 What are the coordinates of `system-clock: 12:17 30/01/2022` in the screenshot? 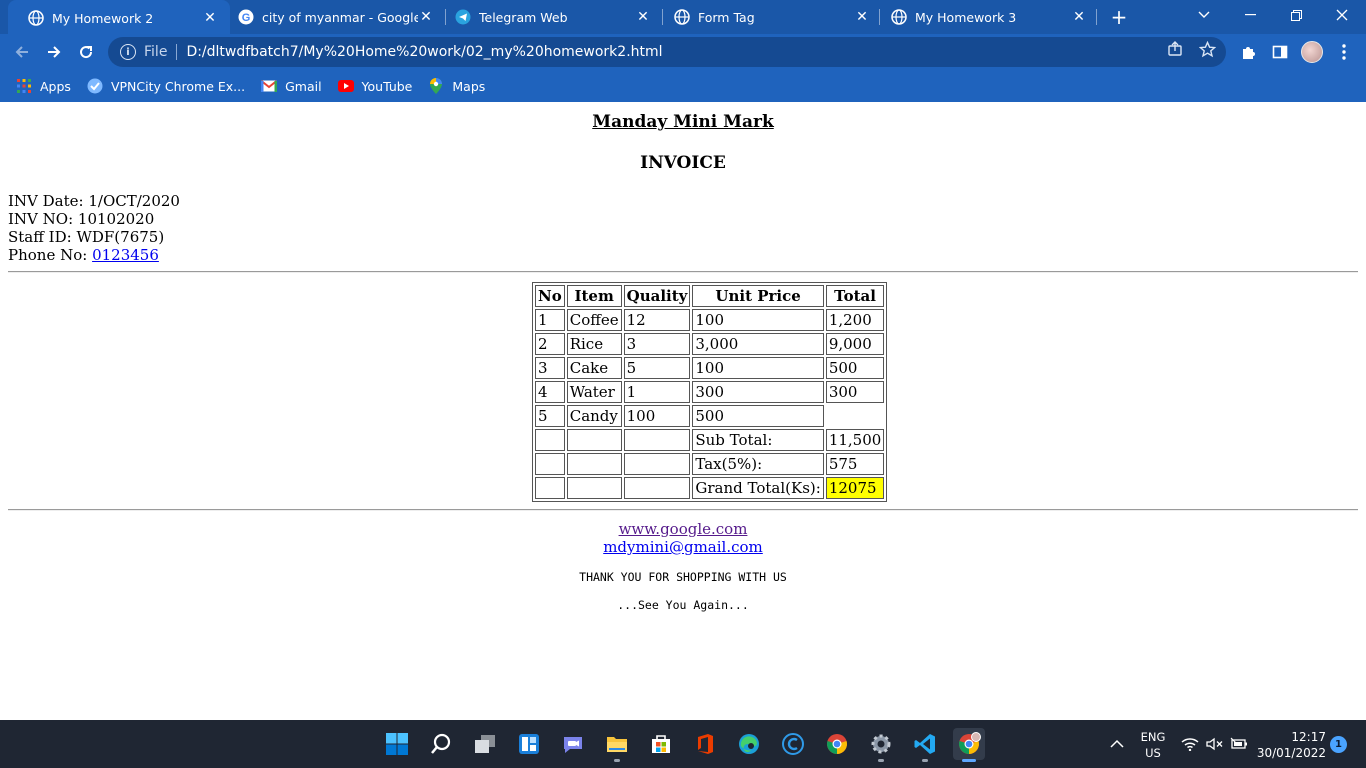 It's located at (1291, 745).